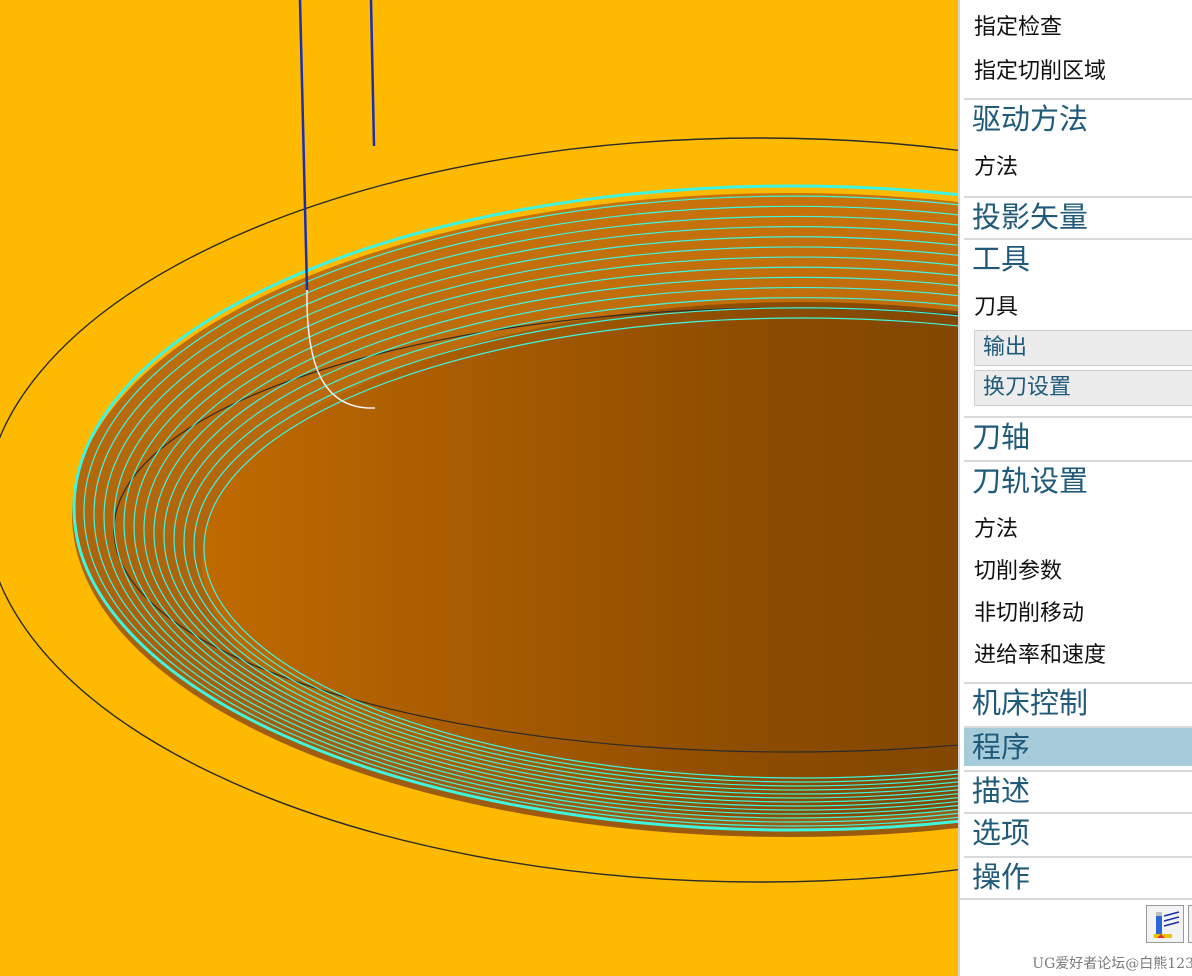  Describe the element at coordinates (1078, 832) in the screenshot. I see `panel-section-header-19: 选项` at that location.